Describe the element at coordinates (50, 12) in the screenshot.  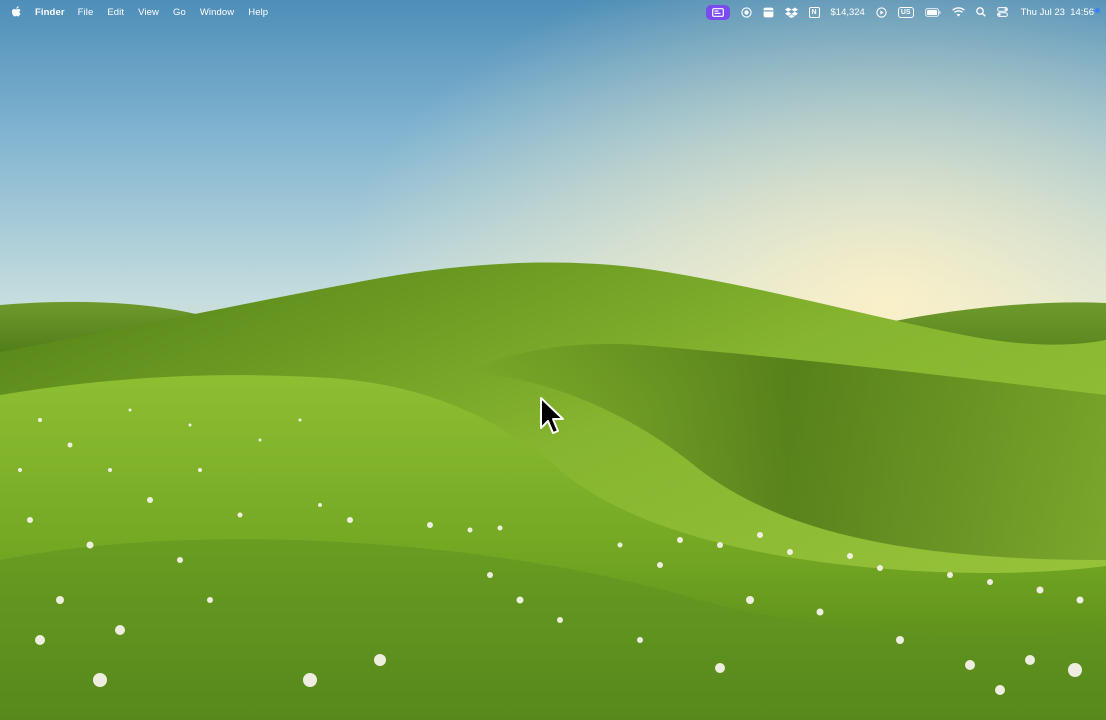
I see `menu-app-finder: Finder` at that location.